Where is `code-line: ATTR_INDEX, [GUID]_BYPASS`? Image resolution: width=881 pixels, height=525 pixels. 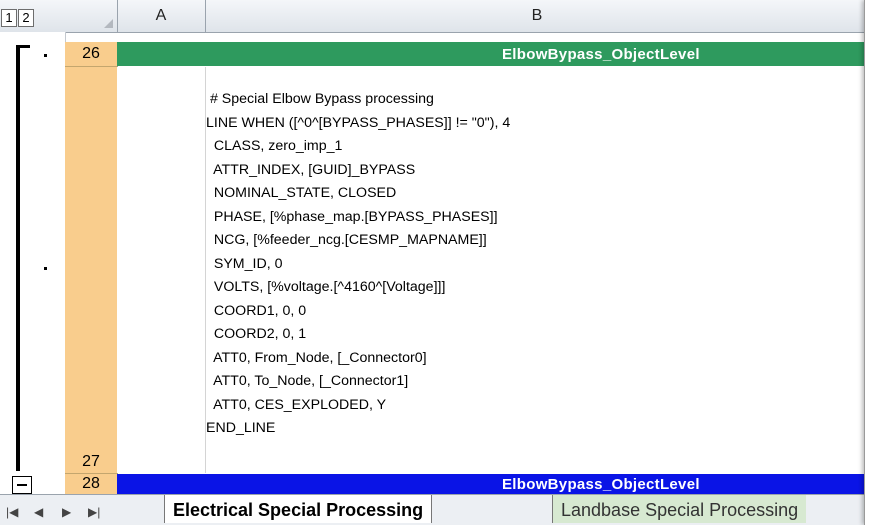 code-line: ATTR_INDEX, [GUID]_BYPASS is located at coordinates (311, 169).